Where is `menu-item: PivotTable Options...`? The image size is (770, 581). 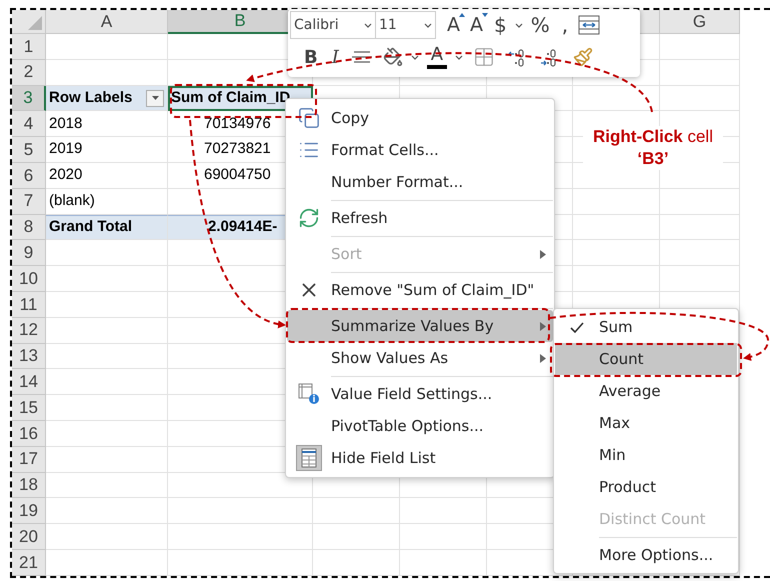 menu-item: PivotTable Options... is located at coordinates (420, 426).